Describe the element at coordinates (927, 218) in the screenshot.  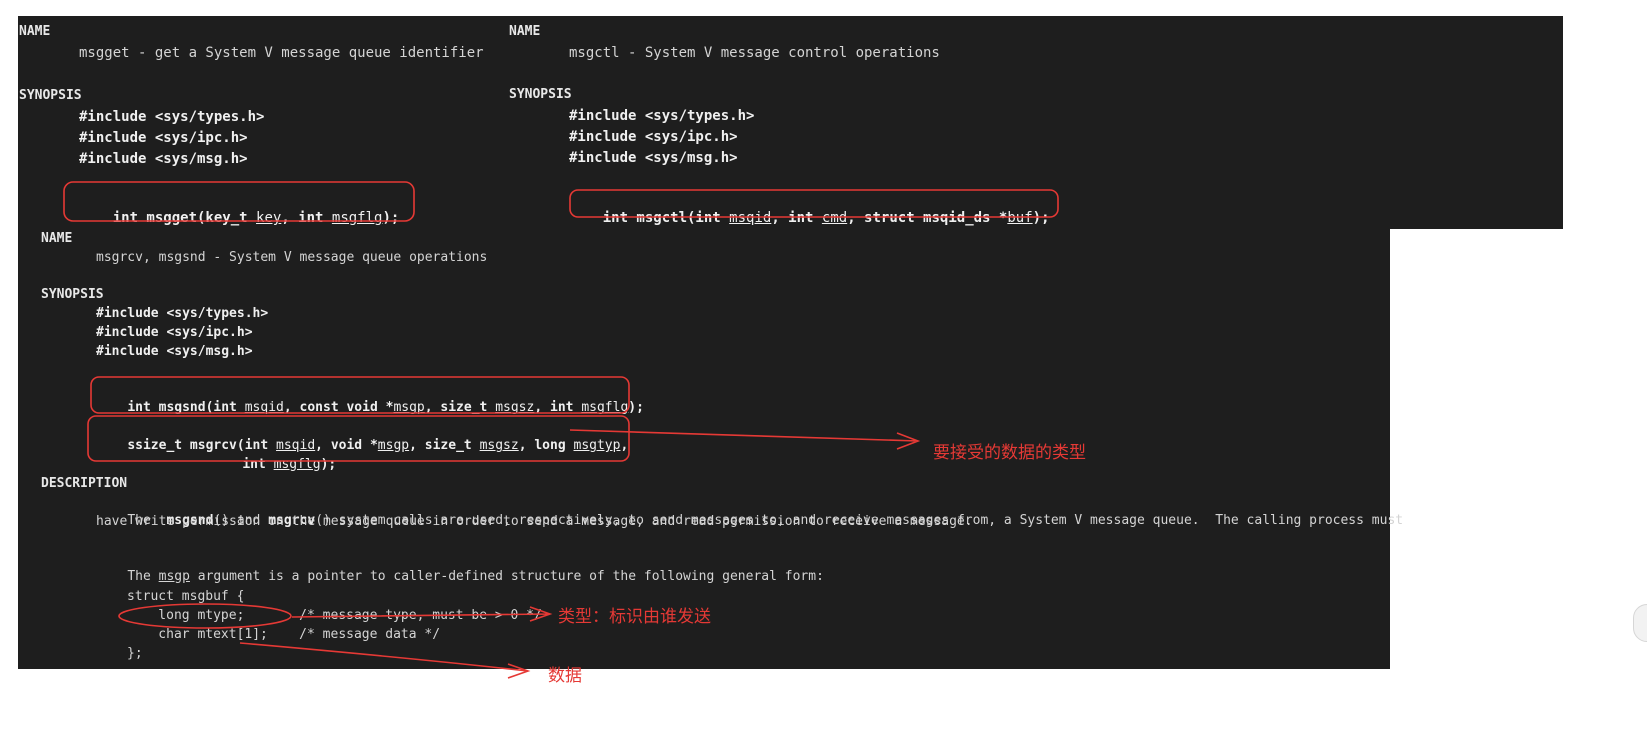
I see `proto-text: , struct msqid_ds *` at that location.